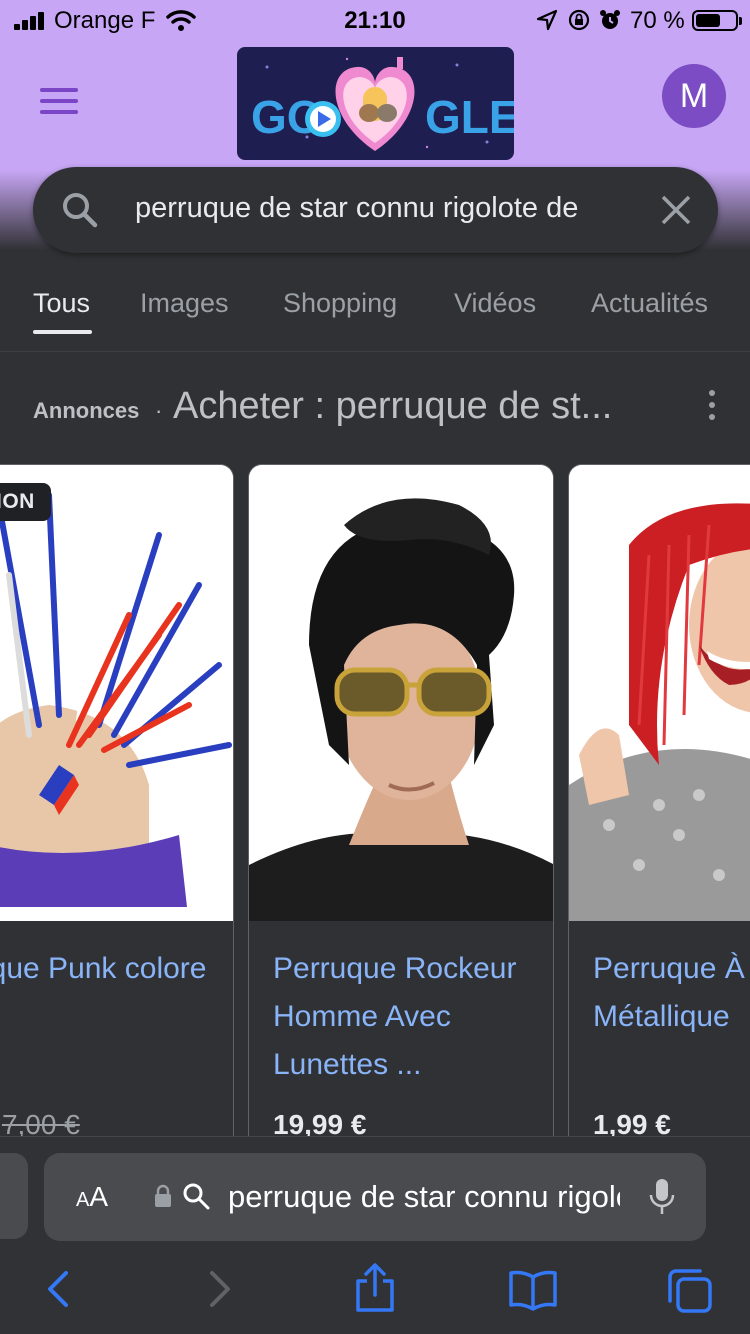  I want to click on status-bar: Orange F 21:10 70 %, so click(375, 20).